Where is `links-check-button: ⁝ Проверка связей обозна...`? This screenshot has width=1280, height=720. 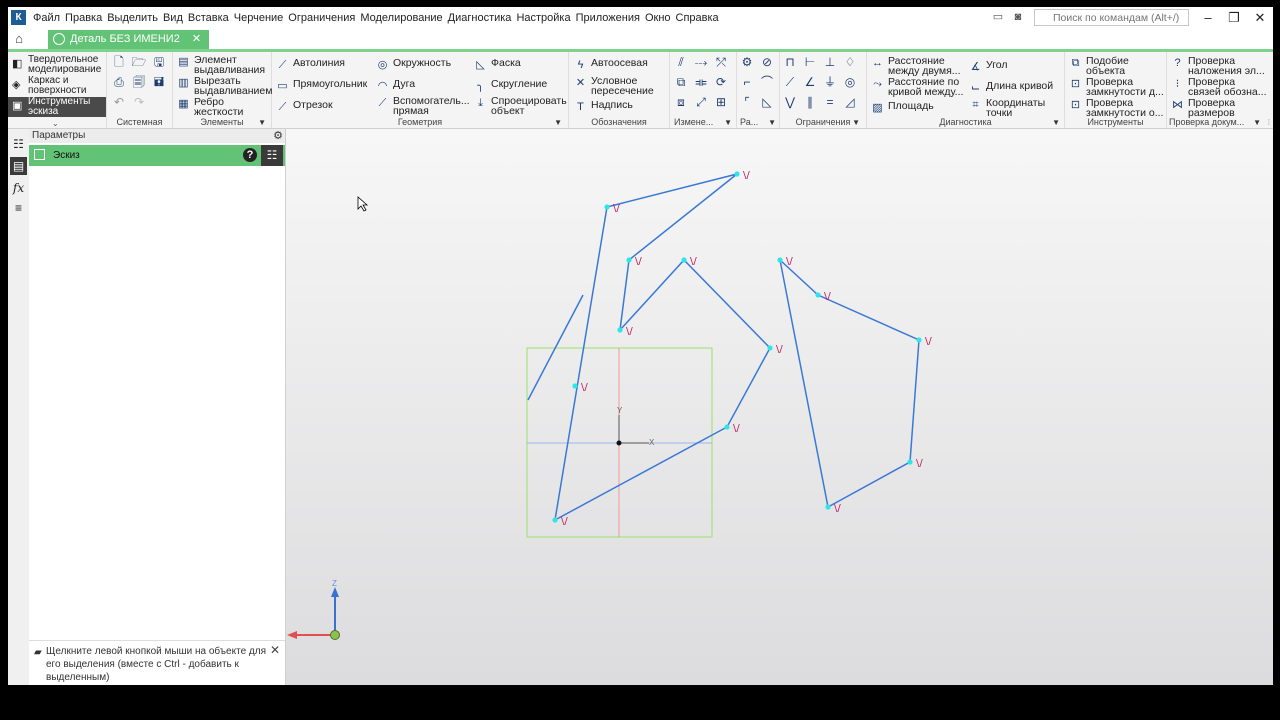 links-check-button: ⁝ Проверка связей обозна... is located at coordinates (1219, 87).